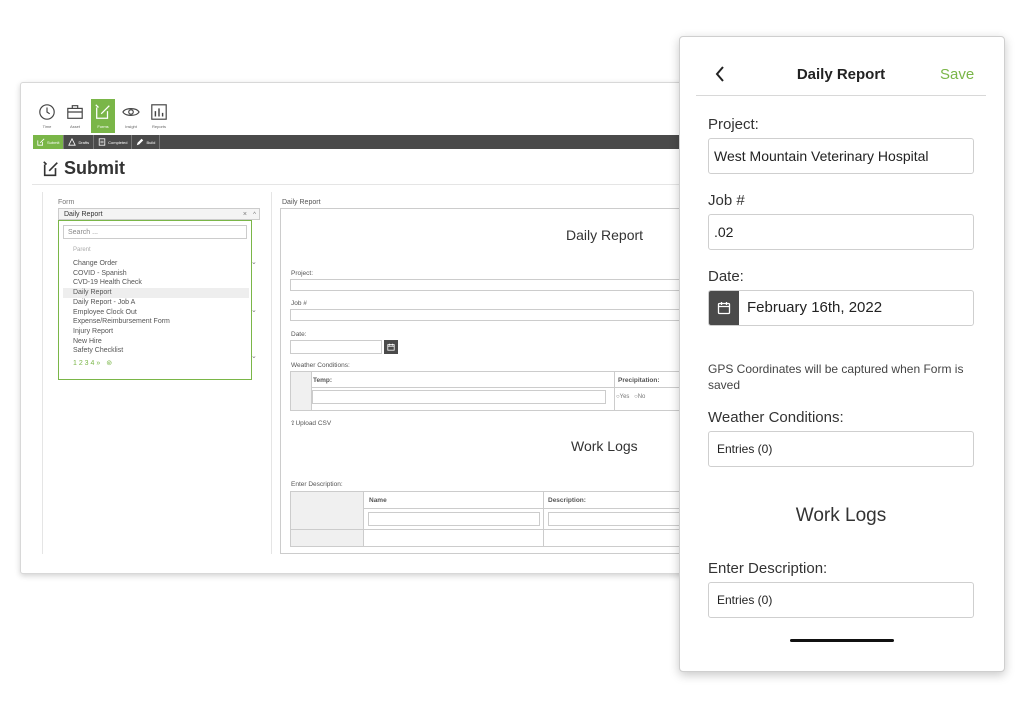 This screenshot has height=708, width=1024. I want to click on eye-icon, so click(131, 112).